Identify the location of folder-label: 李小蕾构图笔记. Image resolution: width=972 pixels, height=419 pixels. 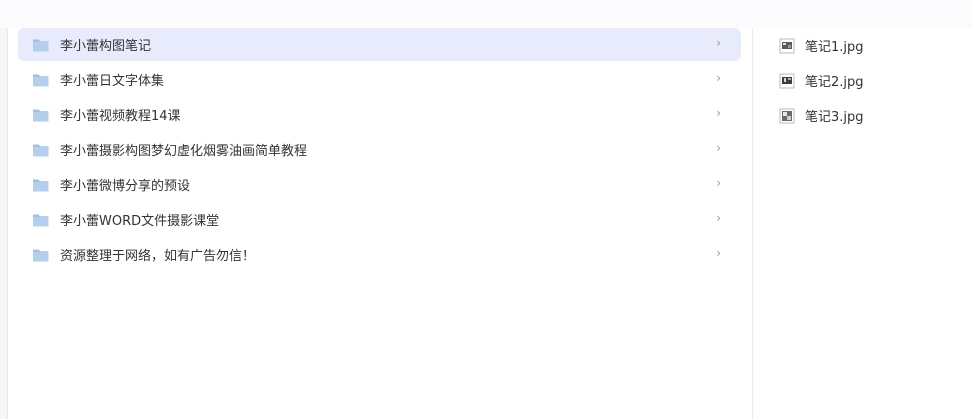
(106, 46).